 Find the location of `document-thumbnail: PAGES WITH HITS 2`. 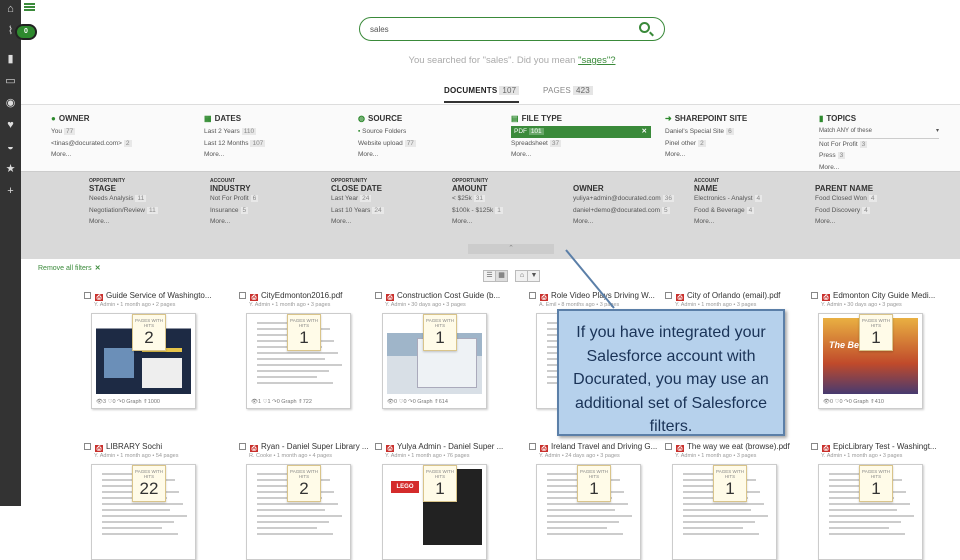

document-thumbnail: PAGES WITH HITS 2 is located at coordinates (298, 512).